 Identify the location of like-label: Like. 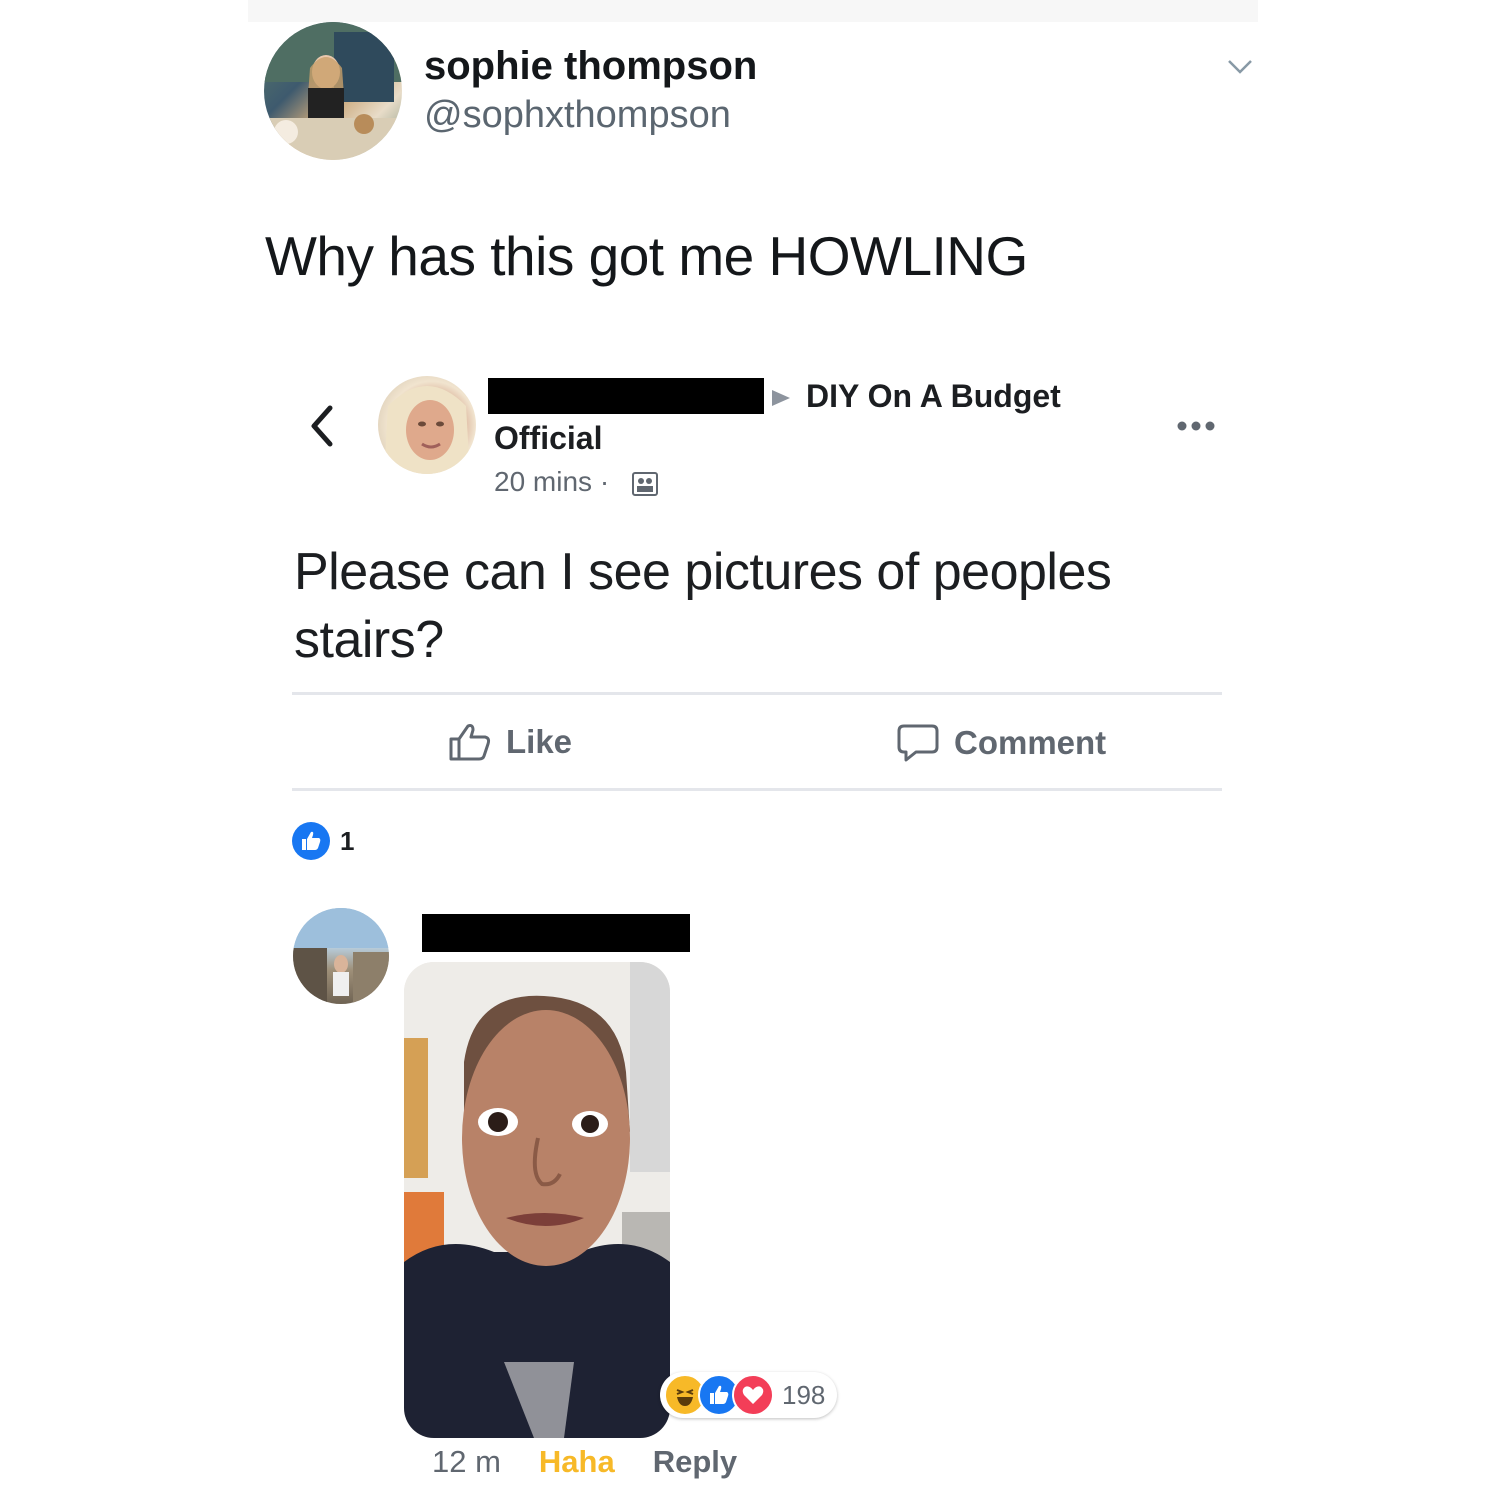
(539, 741).